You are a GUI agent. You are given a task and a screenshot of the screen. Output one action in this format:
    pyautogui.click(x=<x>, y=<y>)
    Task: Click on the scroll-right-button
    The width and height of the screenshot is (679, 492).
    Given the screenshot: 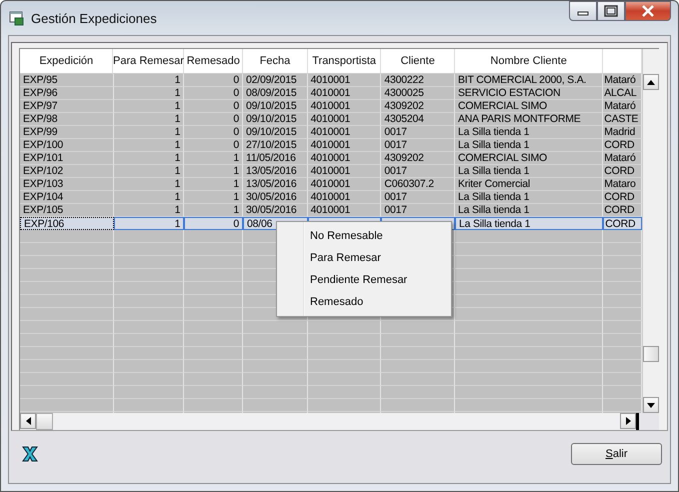 What is the action you would take?
    pyautogui.click(x=628, y=421)
    